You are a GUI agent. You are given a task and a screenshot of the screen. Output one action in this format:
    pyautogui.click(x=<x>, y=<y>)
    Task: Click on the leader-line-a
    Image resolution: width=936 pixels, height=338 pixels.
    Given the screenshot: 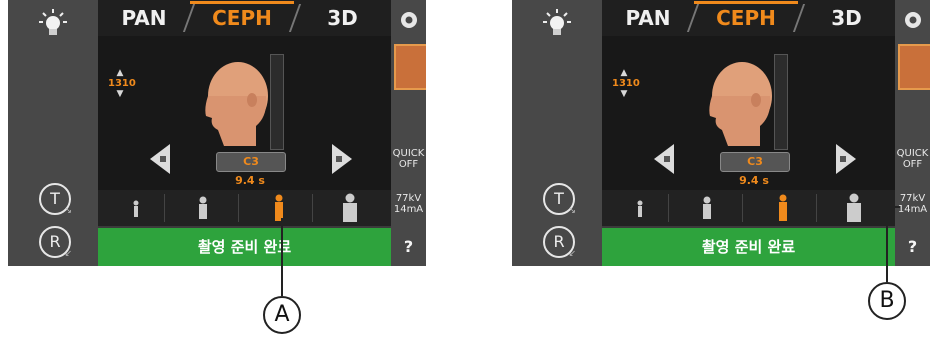 What is the action you would take?
    pyautogui.click(x=282, y=257)
    